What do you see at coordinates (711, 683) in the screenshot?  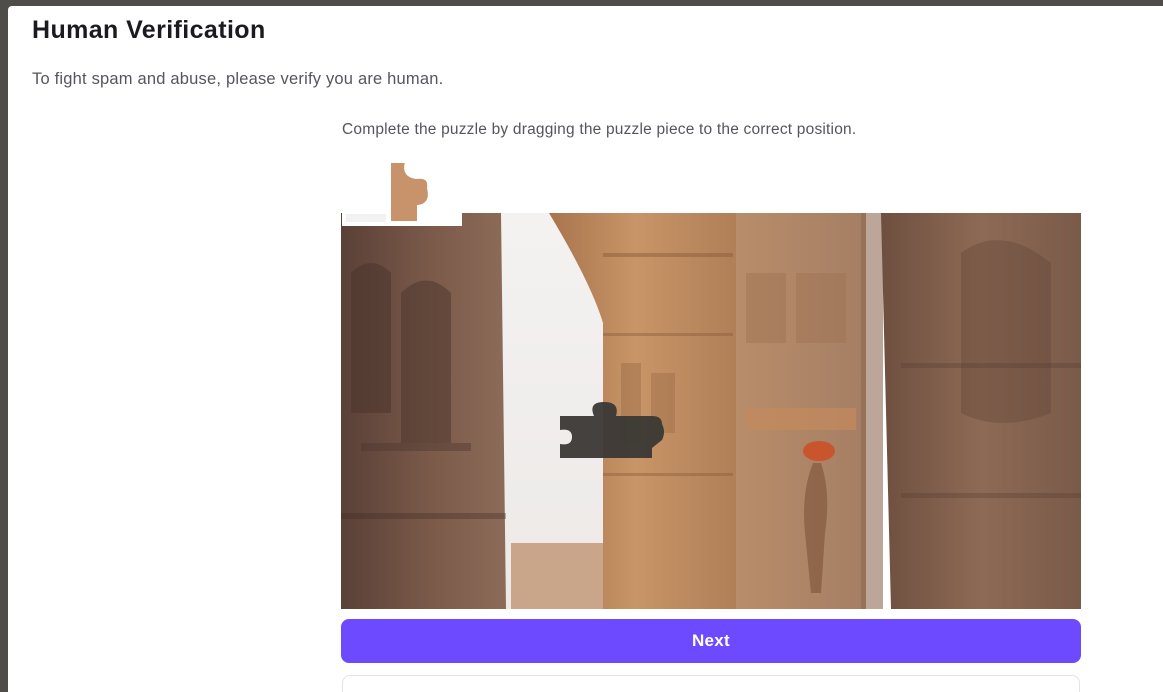 I see `secondary-button` at bounding box center [711, 683].